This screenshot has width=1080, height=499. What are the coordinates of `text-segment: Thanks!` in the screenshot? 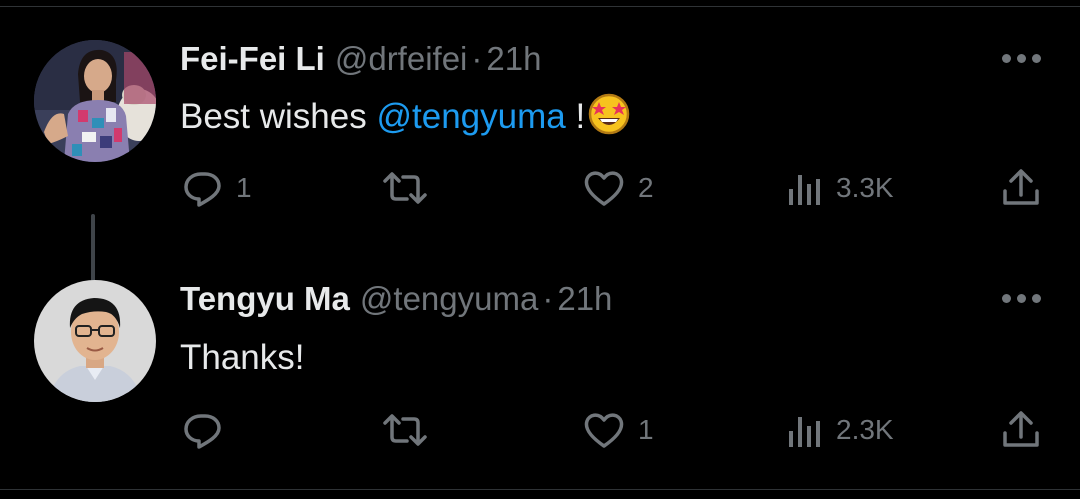 It's located at (242, 357).